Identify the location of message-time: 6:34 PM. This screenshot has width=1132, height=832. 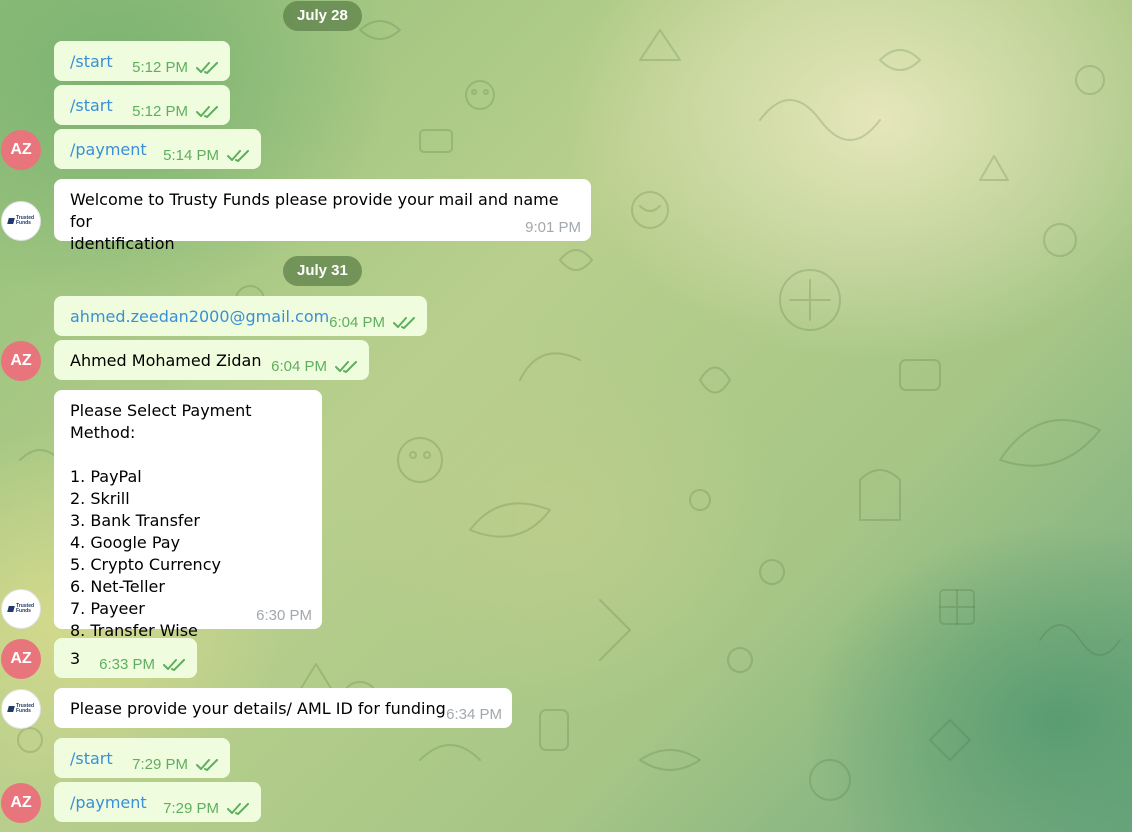
(474, 714).